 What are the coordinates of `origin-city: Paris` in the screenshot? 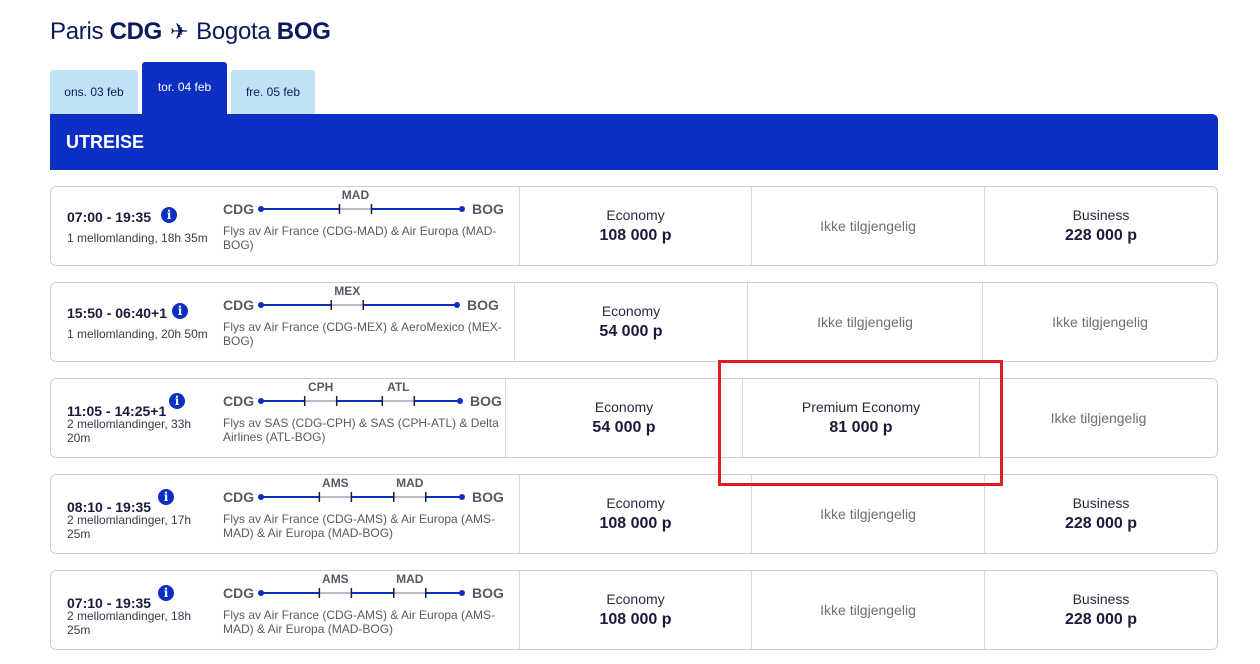 It's located at (77, 31).